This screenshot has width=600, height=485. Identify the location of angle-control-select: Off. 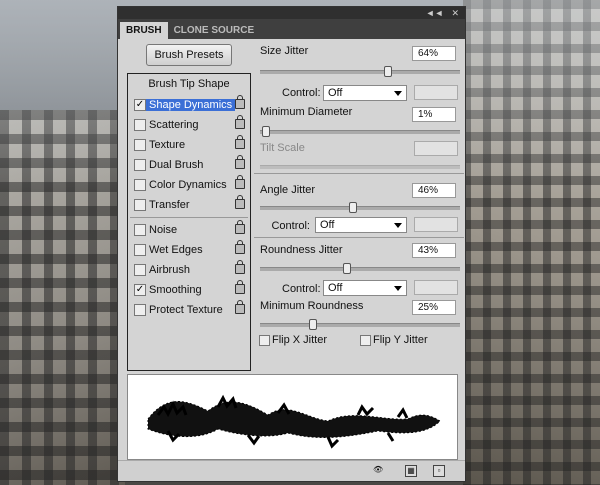
(361, 225).